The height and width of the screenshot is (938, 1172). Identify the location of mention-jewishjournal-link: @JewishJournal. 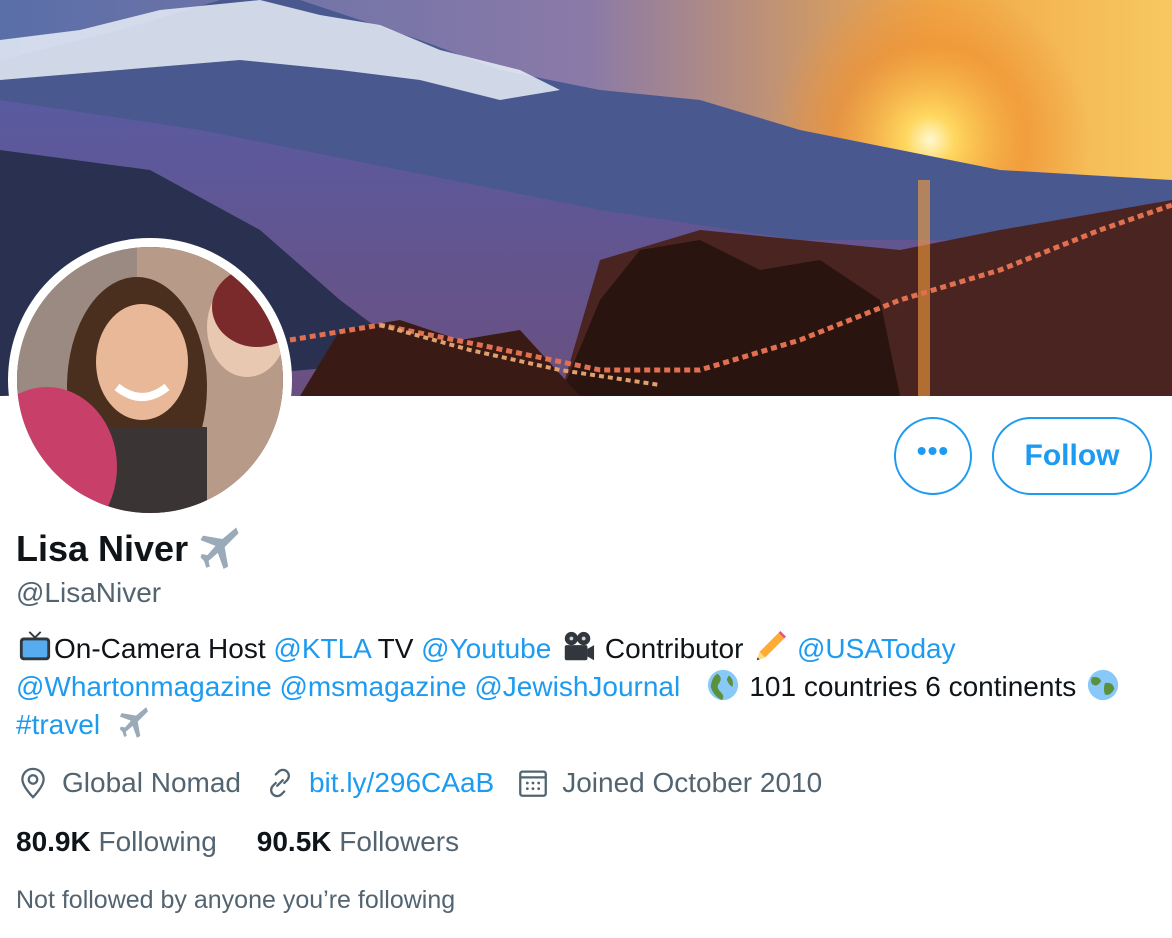
(577, 686).